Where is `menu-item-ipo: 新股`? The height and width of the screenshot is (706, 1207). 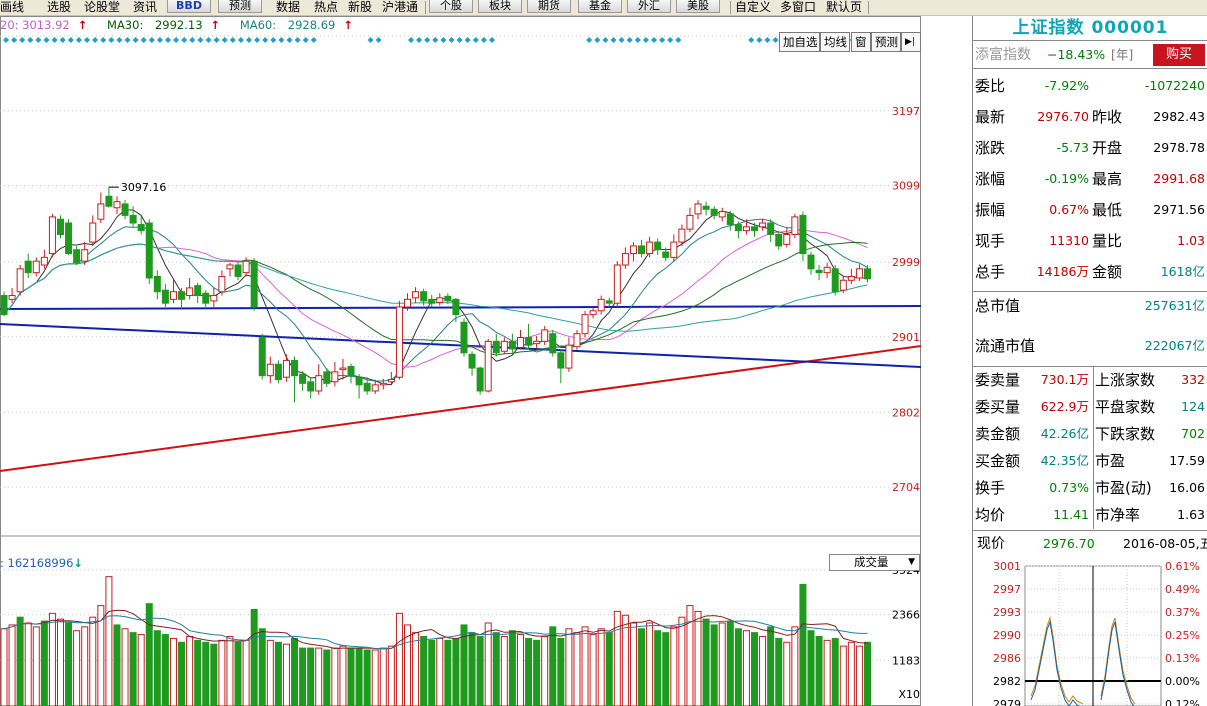 menu-item-ipo: 新股 is located at coordinates (360, 7).